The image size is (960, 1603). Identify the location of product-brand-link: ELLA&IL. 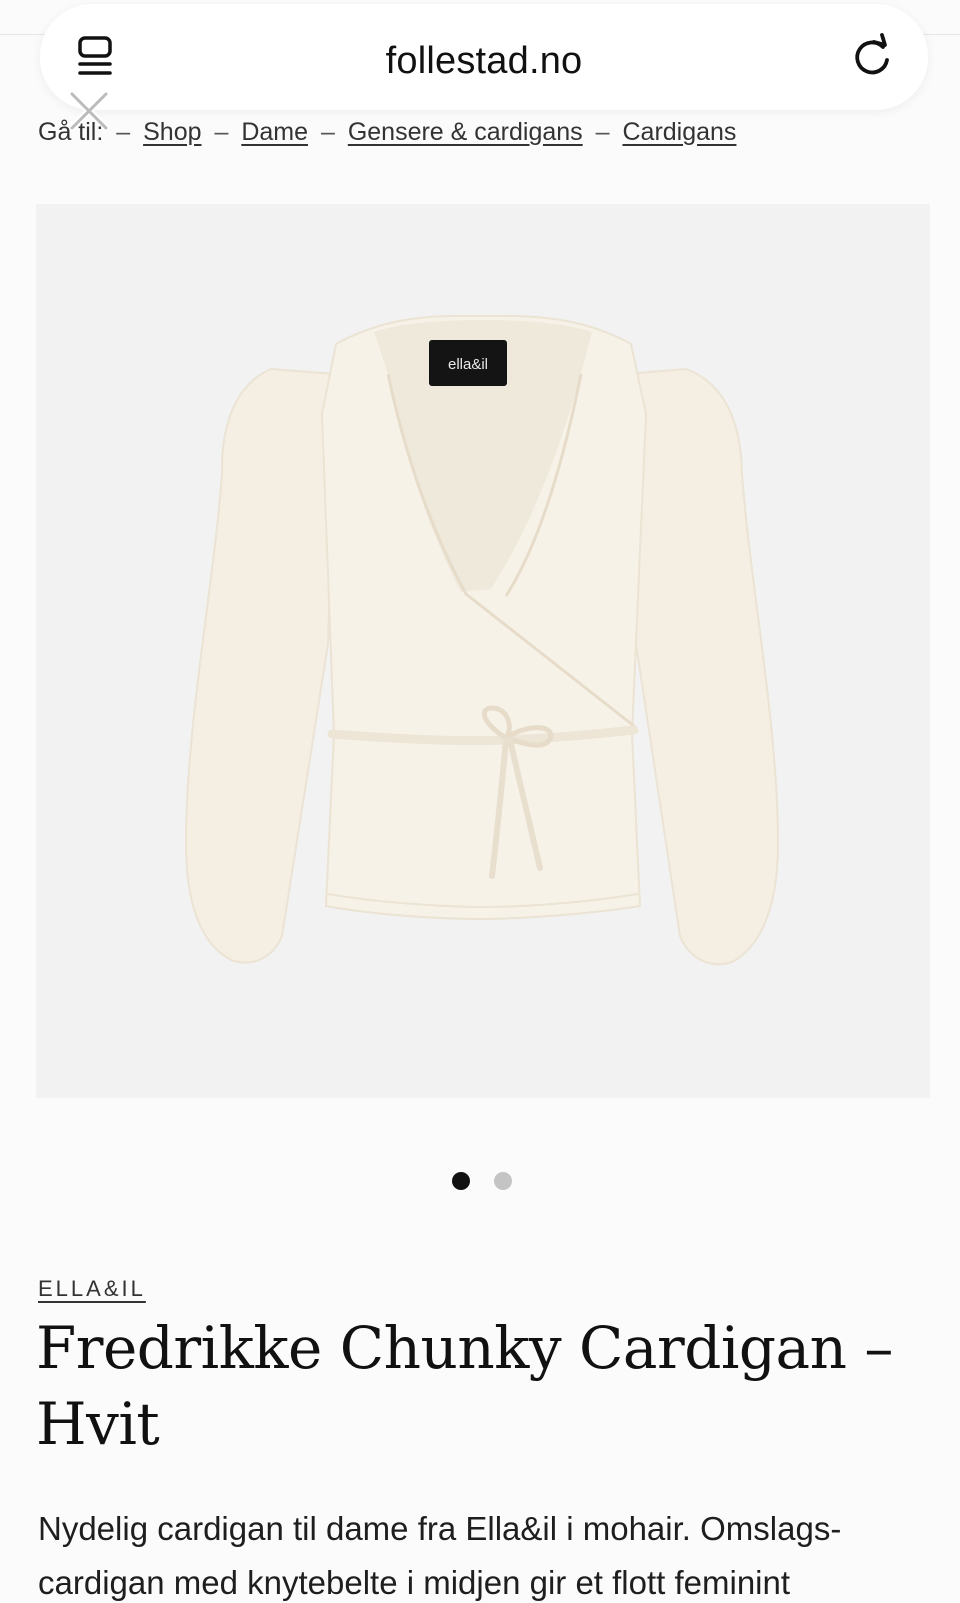
(92, 1289).